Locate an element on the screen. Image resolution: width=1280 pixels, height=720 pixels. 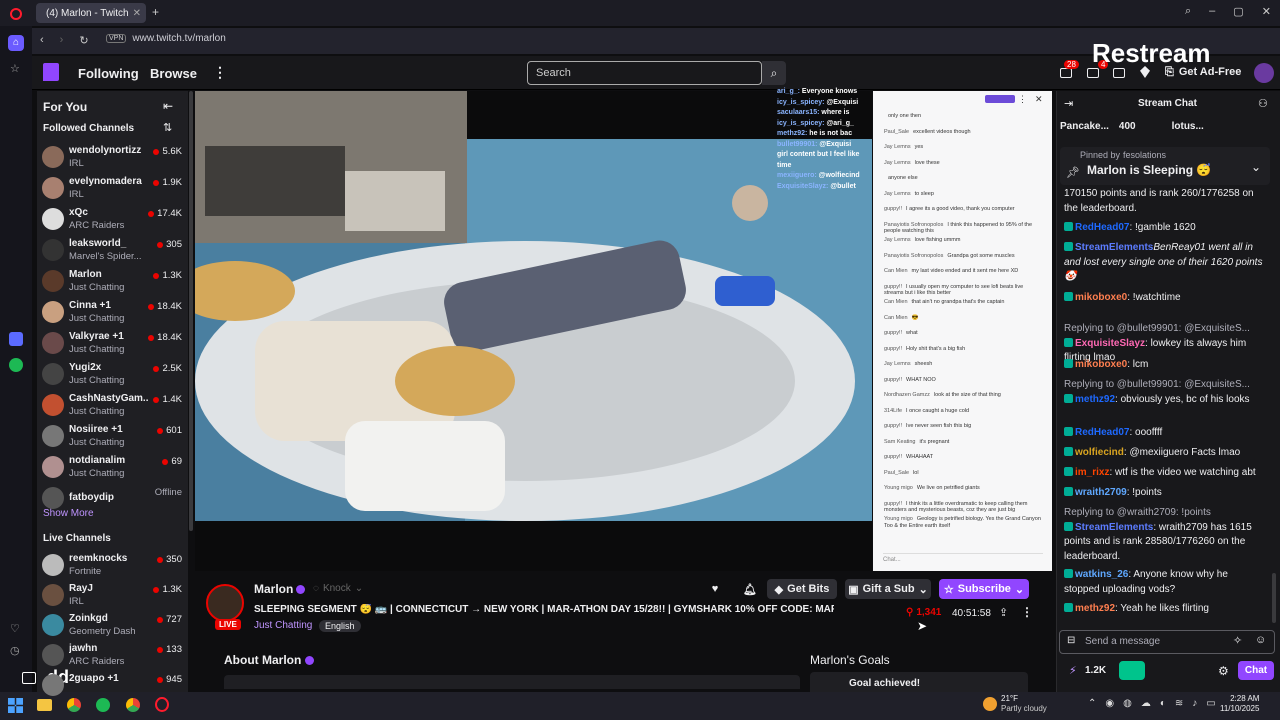
chevron-up-icon: ⌃ is located at coordinates (1092, 703).